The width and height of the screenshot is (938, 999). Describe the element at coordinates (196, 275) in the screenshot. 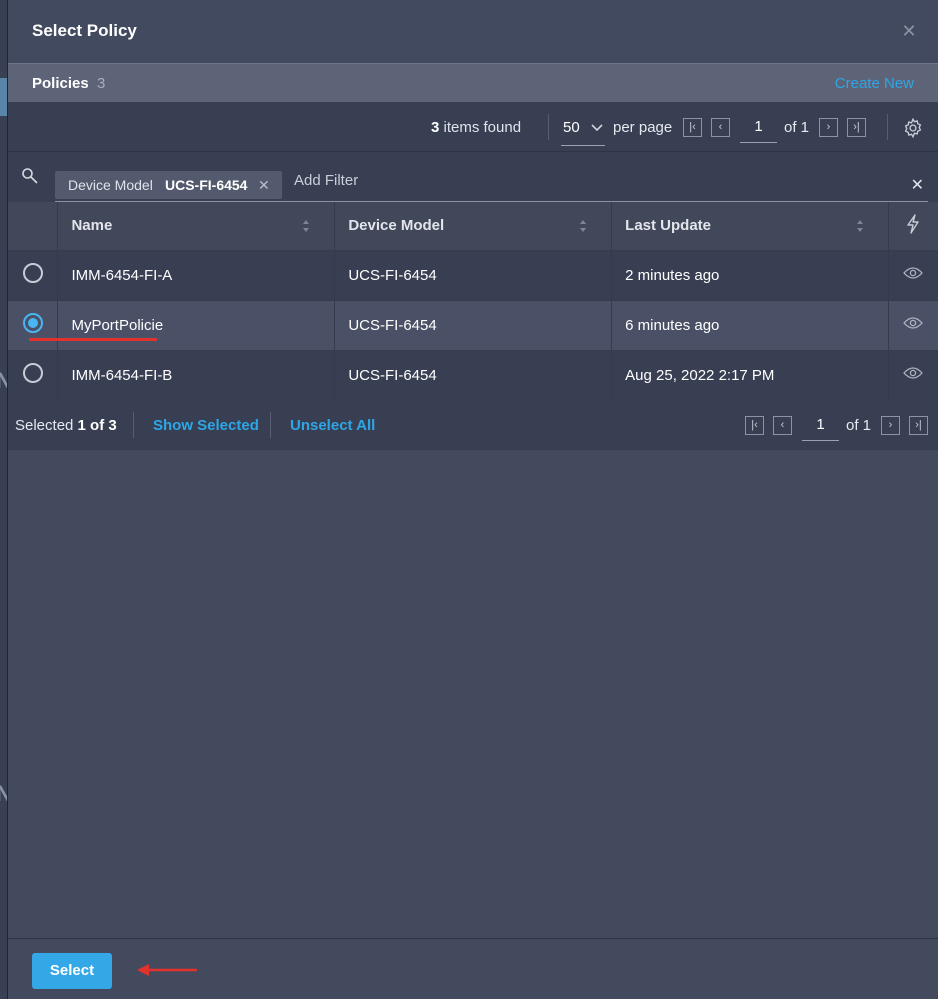

I see `cell-name: IMM-6454-FI-A` at that location.